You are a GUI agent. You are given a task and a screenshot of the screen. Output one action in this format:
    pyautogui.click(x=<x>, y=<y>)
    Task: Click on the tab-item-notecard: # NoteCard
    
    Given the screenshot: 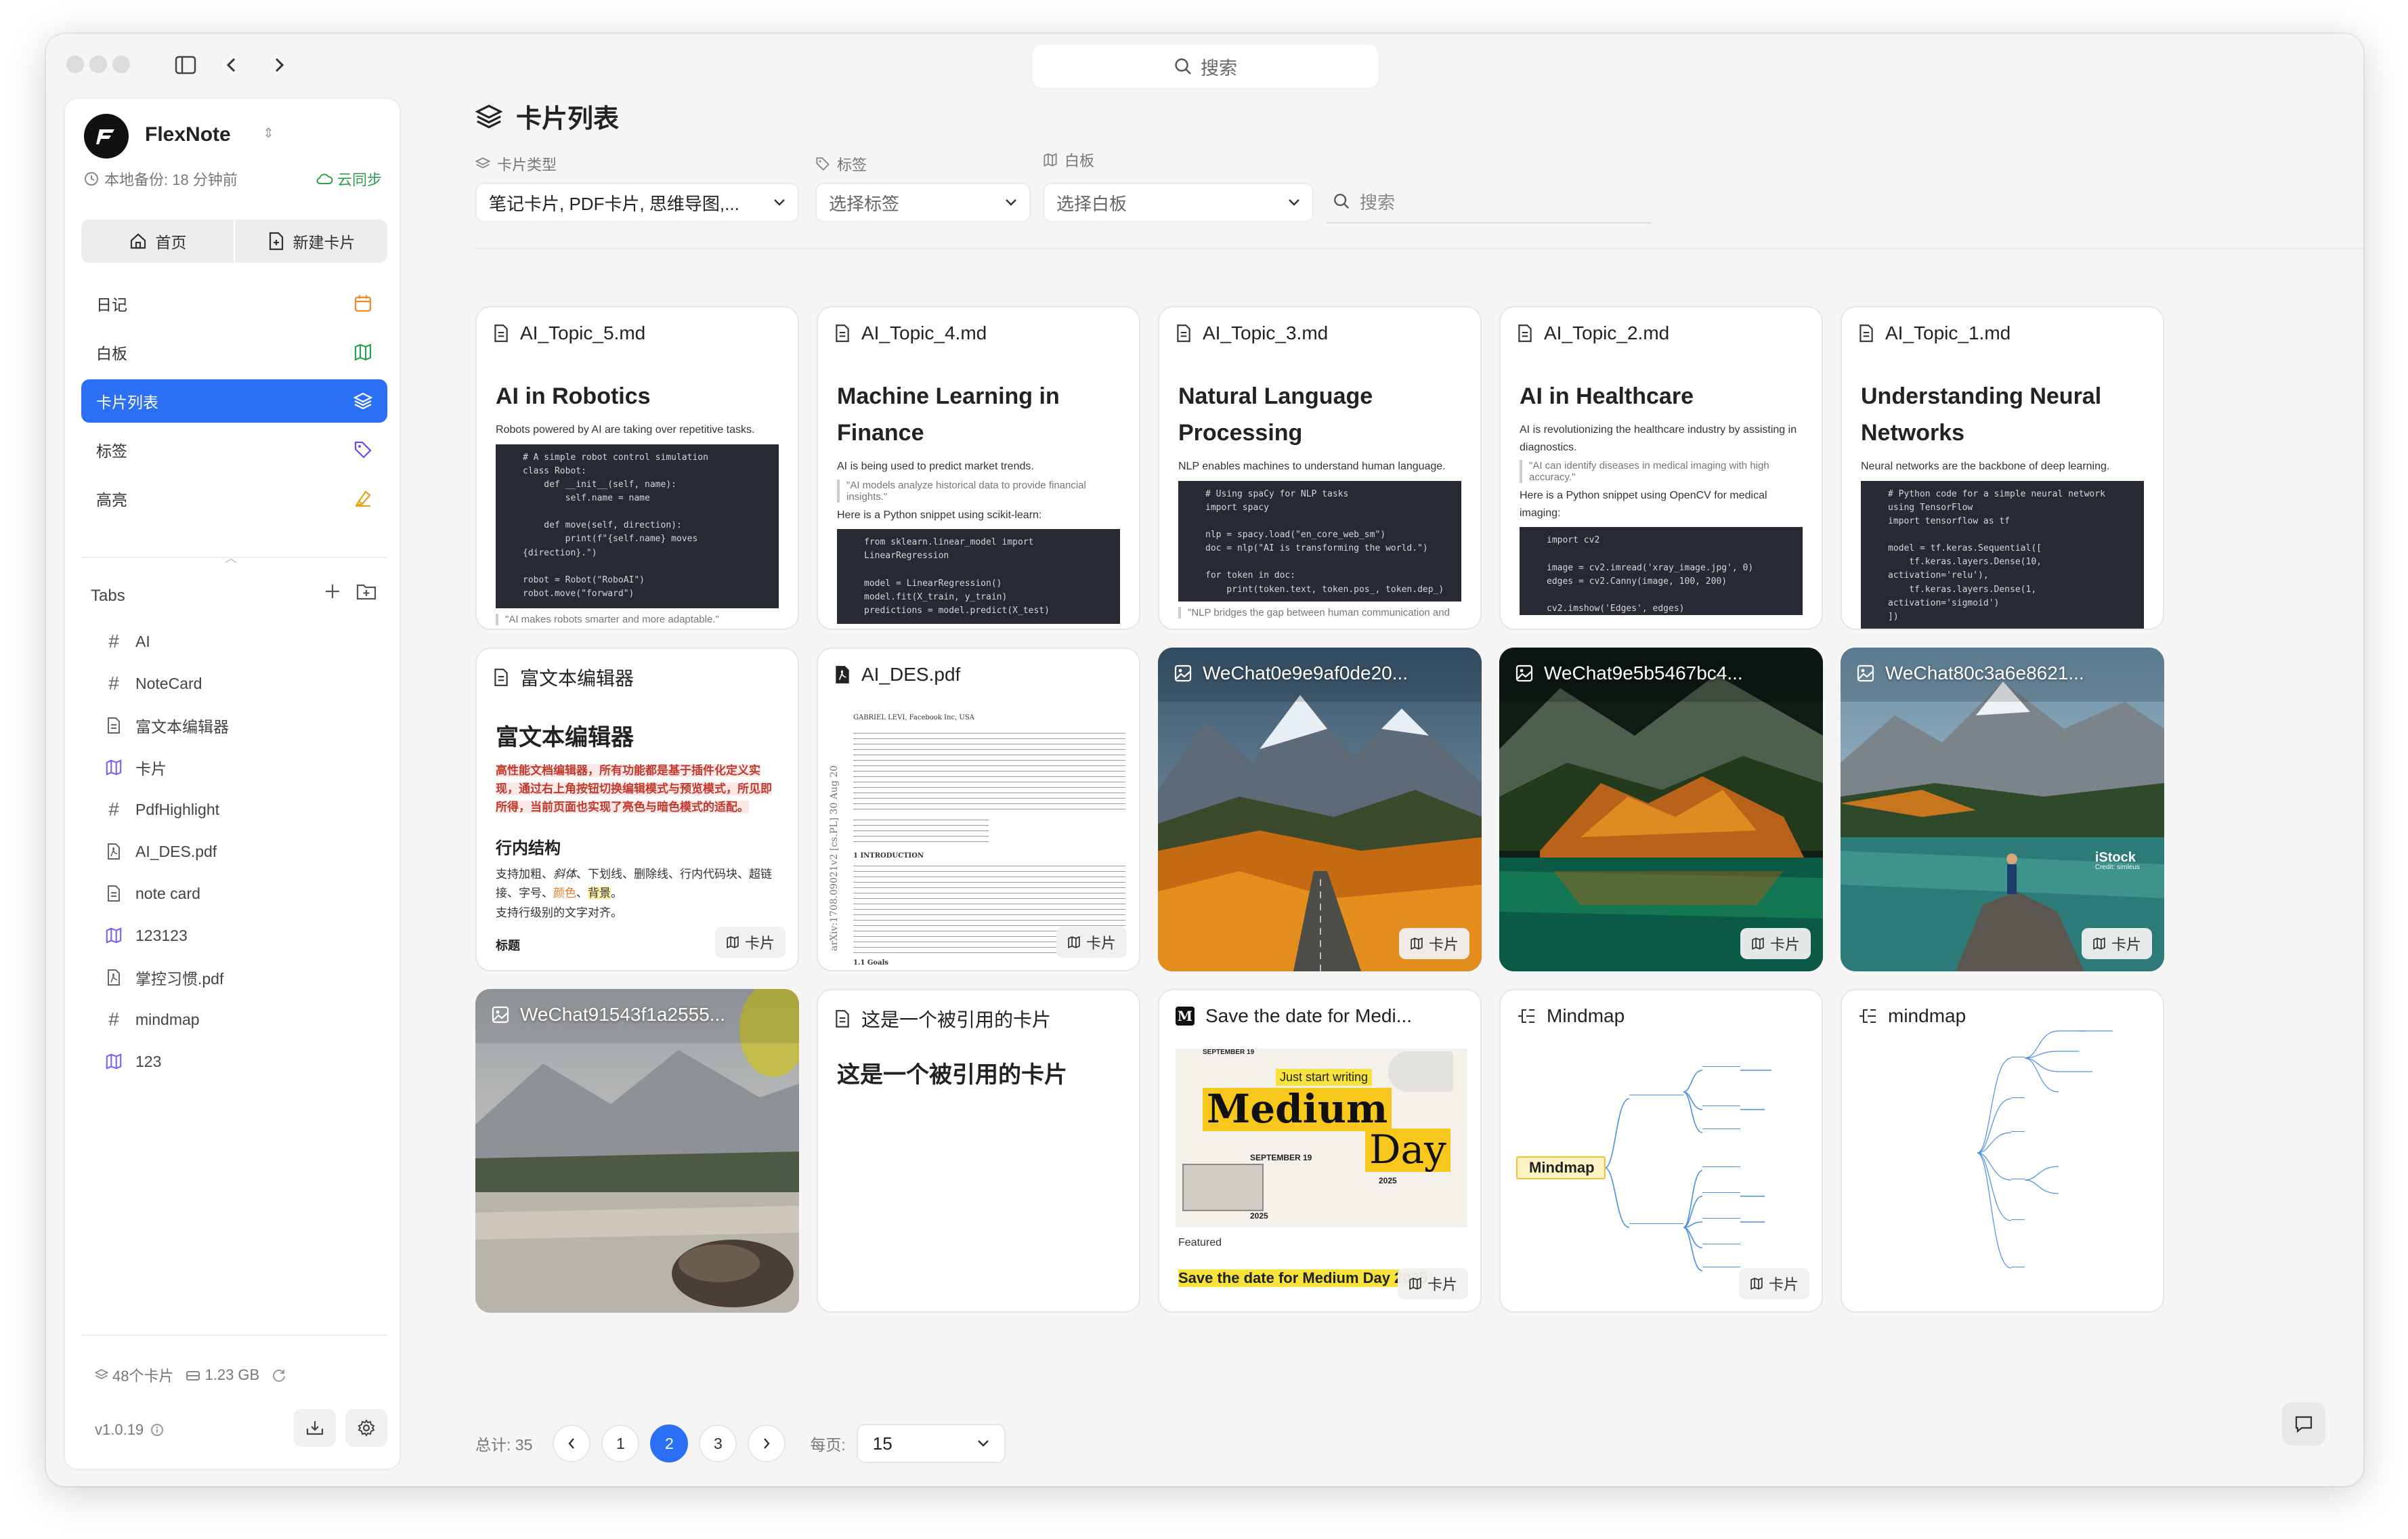 What is the action you would take?
    pyautogui.click(x=240, y=683)
    